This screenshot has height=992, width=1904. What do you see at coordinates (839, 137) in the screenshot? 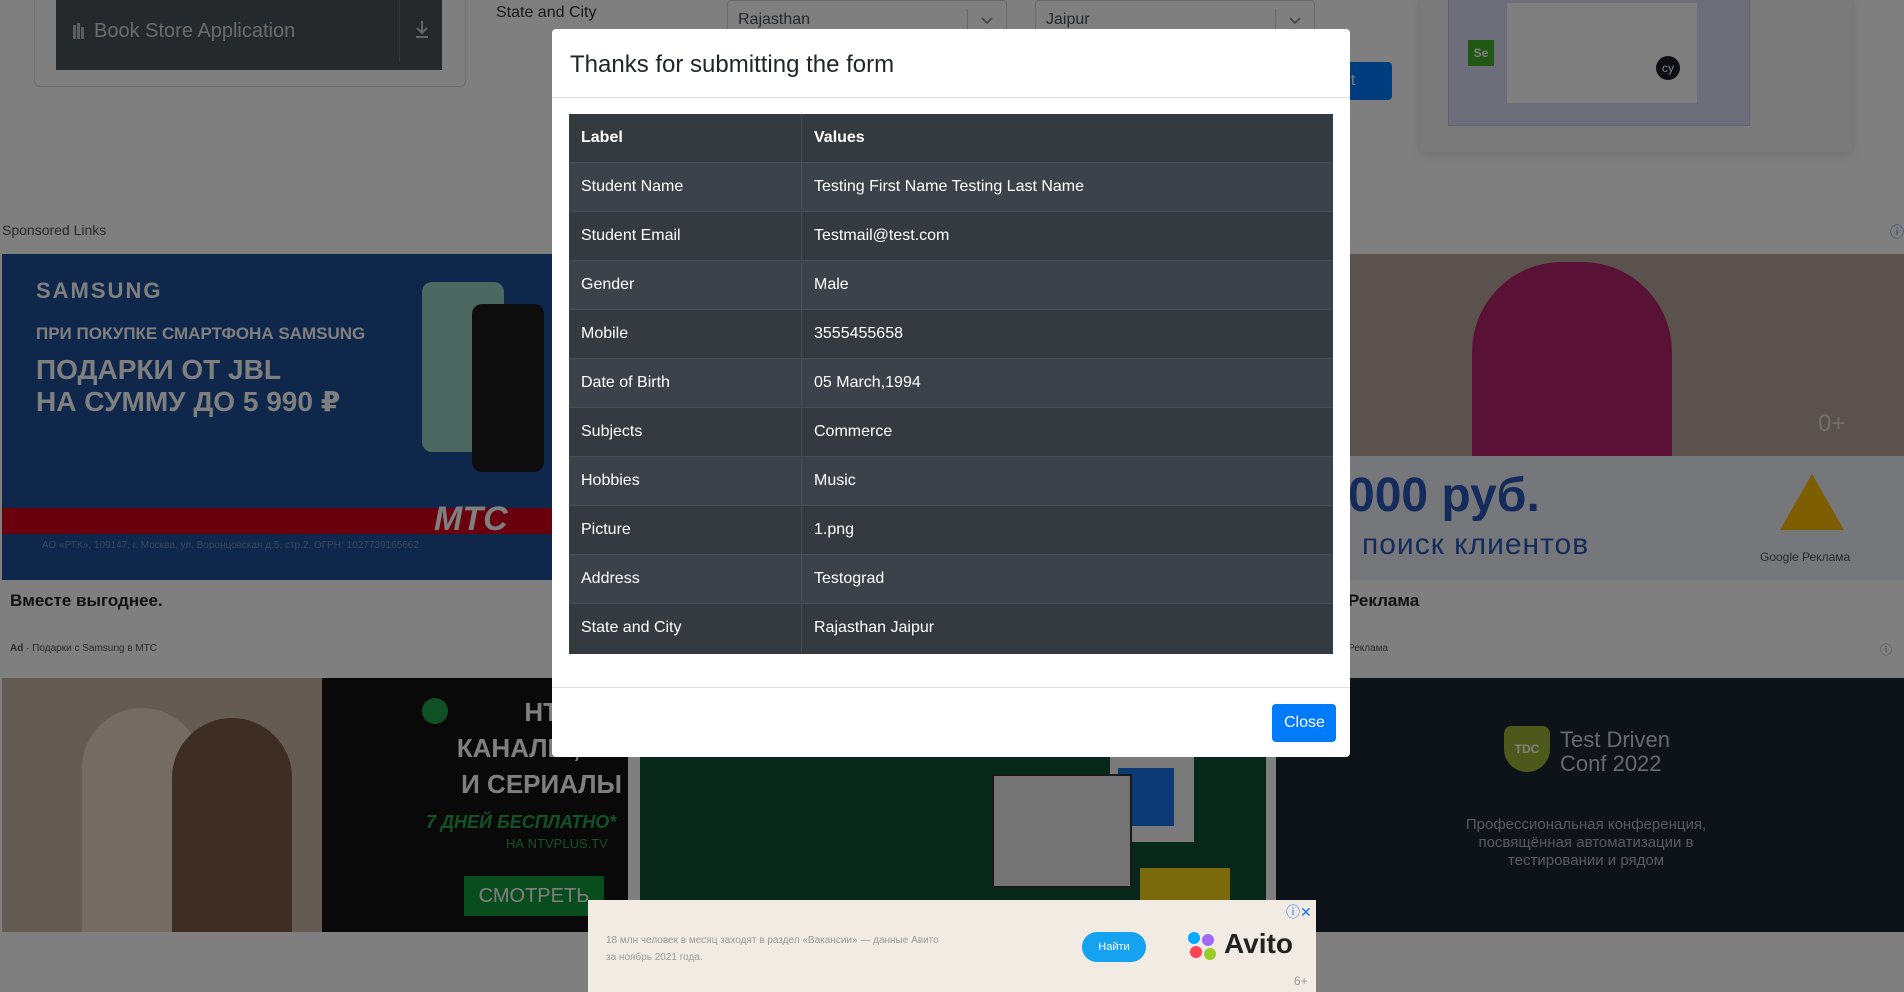
I see `column-header-values: Values` at bounding box center [839, 137].